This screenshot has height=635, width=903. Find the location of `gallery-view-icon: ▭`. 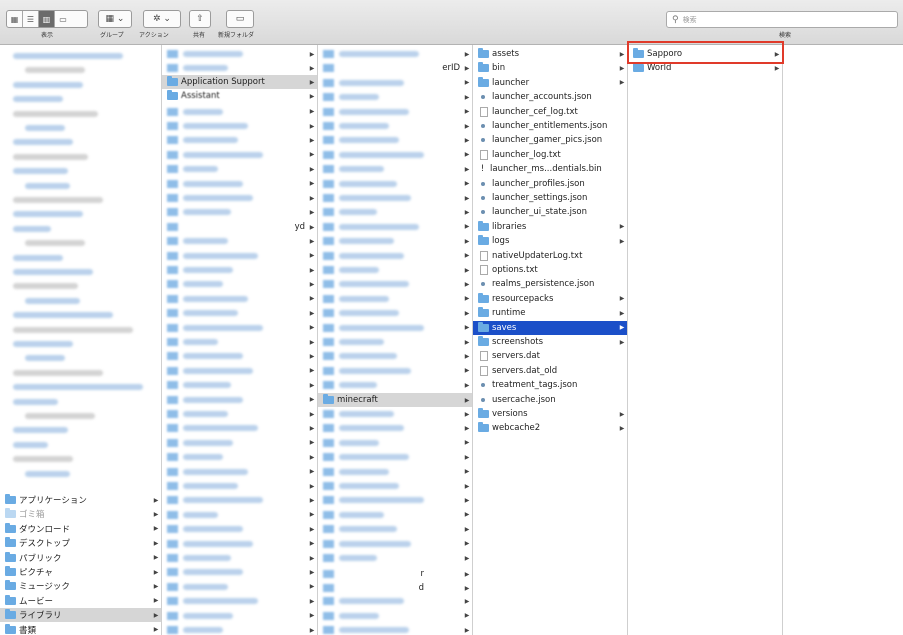

gallery-view-icon: ▭ is located at coordinates (63, 19).